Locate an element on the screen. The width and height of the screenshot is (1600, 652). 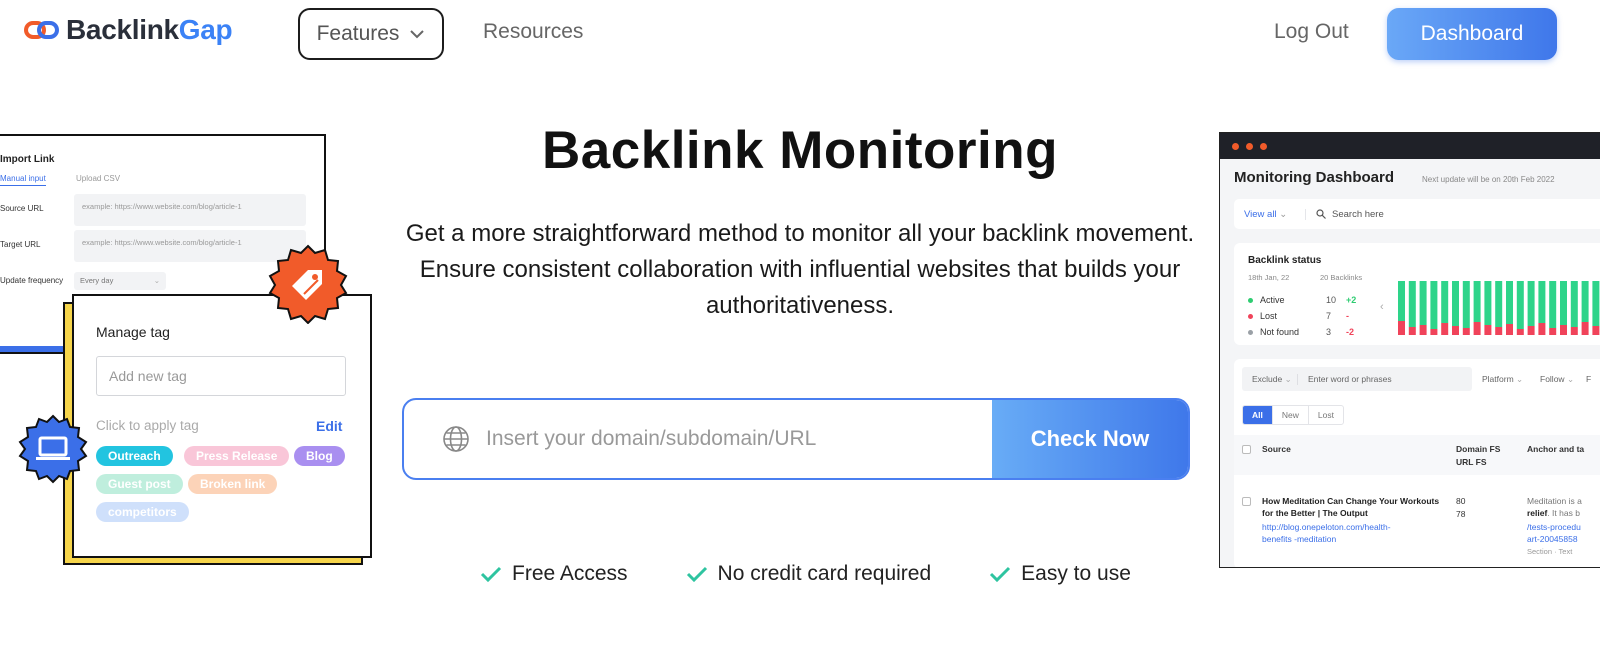
tag-chip-guest-post: Guest post is located at coordinates (139, 484).